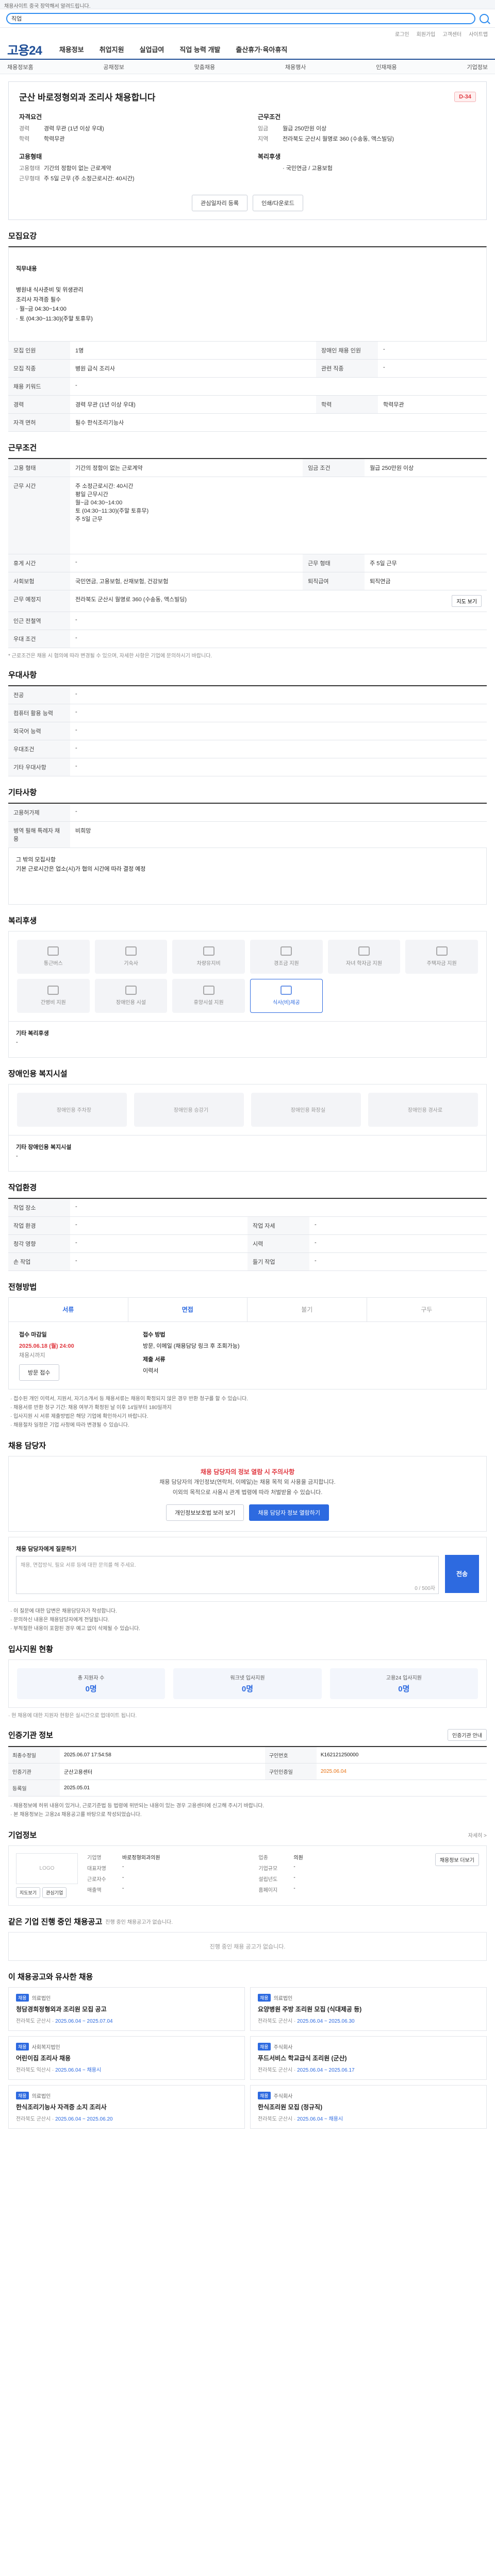  I want to click on duty-label: 직무내용, so click(27, 268).